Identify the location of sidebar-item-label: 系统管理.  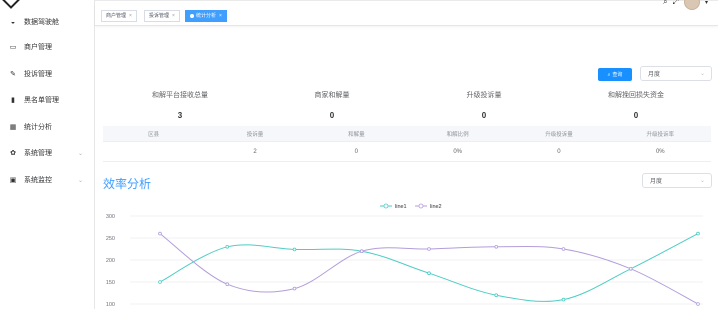
(38, 153).